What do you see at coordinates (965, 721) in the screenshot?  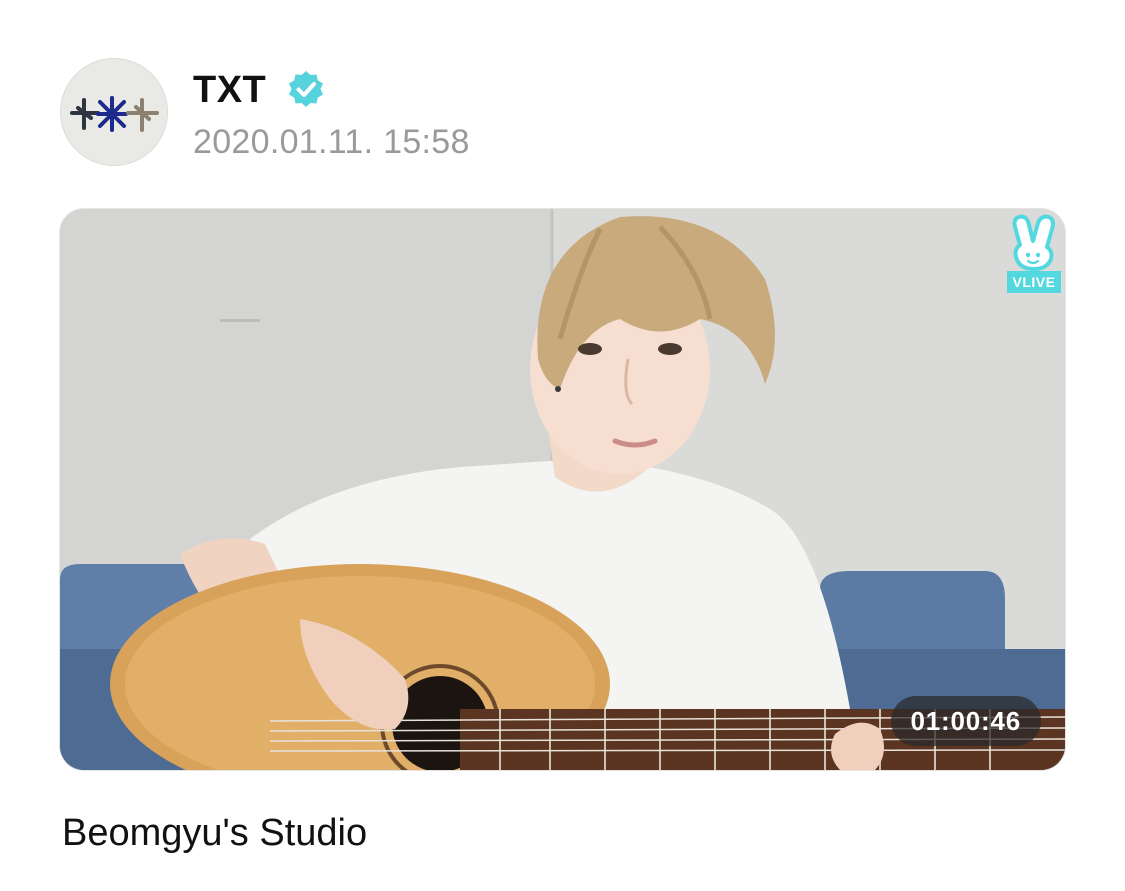 I see `video-duration-badge: 01:00:46` at bounding box center [965, 721].